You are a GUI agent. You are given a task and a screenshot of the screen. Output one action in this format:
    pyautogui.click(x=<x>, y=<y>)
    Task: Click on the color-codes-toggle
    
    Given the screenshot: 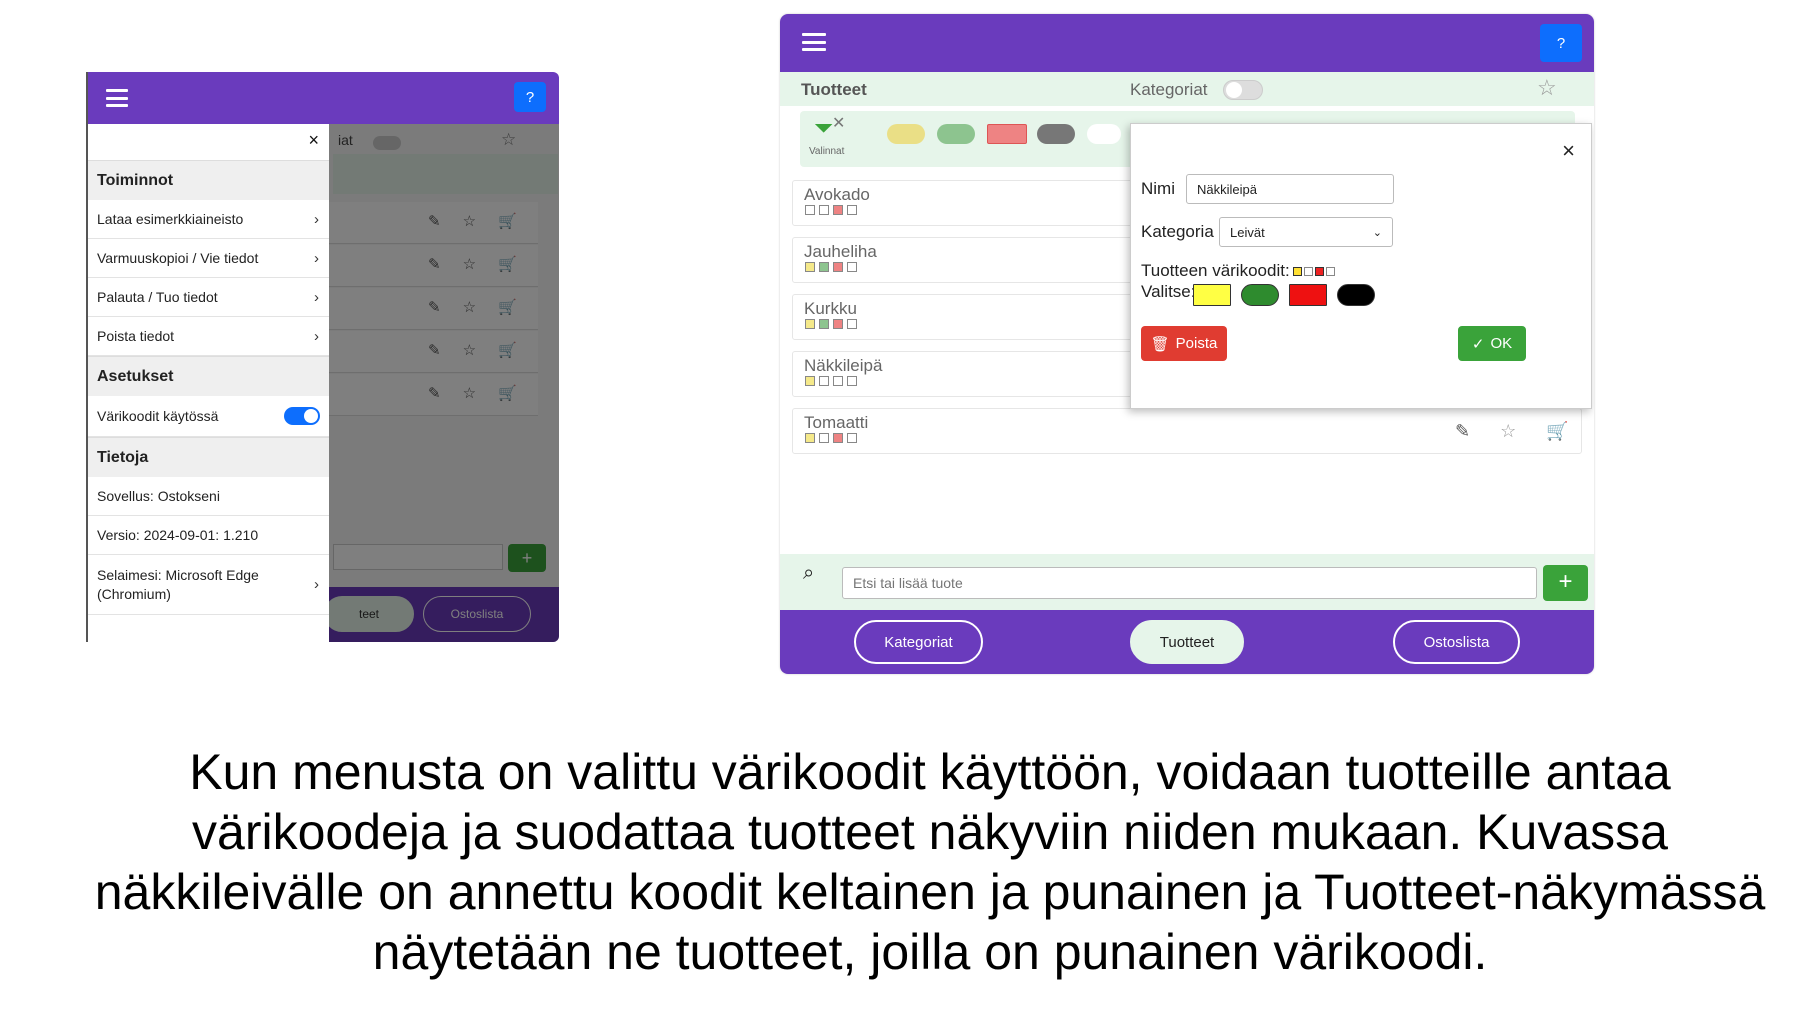 What is the action you would take?
    pyautogui.click(x=302, y=416)
    